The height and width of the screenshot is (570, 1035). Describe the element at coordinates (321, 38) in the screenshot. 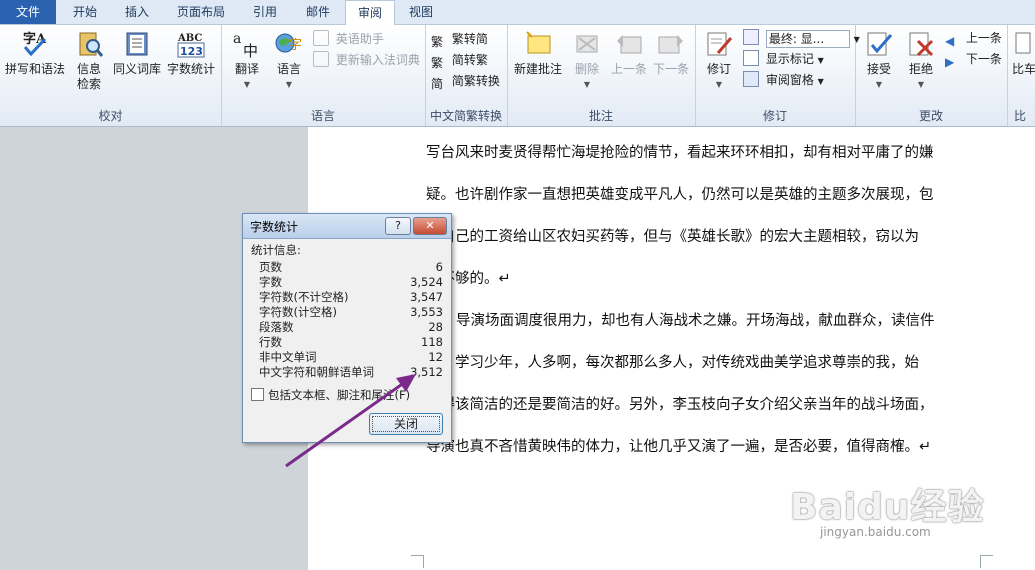

I see `english-assistant-icon` at that location.